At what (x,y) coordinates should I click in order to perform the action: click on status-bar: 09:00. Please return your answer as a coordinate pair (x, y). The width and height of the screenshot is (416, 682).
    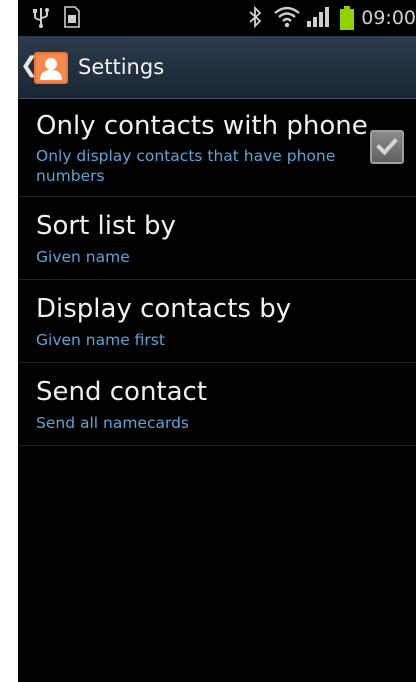
    Looking at the image, I should click on (217, 18).